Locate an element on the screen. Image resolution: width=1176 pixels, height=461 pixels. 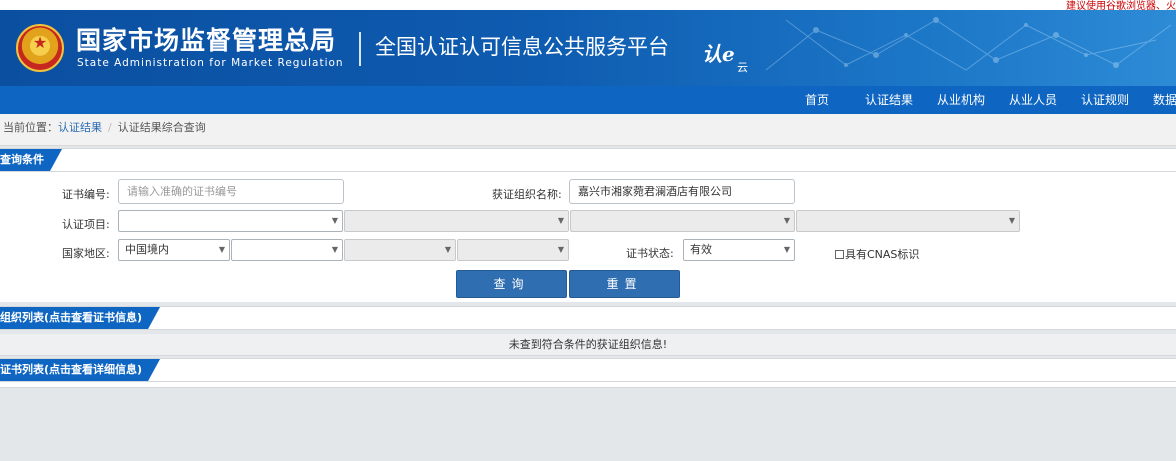
project-label: 认证项目: is located at coordinates (86, 224).